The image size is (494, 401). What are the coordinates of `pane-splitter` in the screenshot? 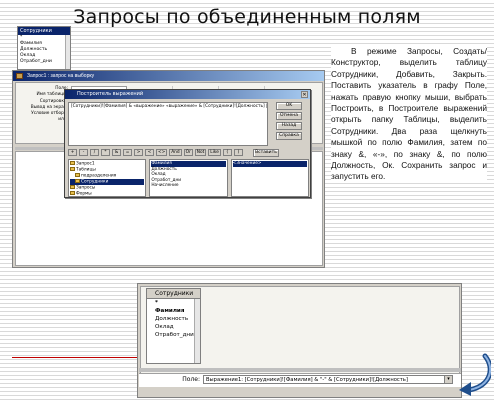 It's located at (300, 370).